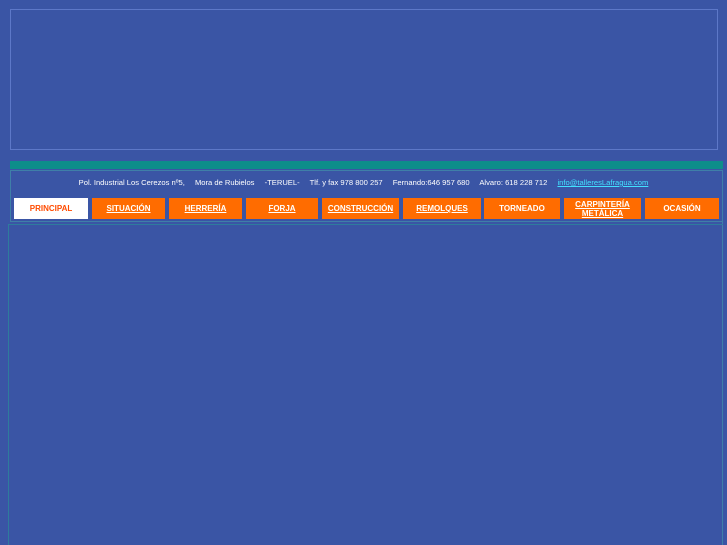  What do you see at coordinates (282, 208) in the screenshot?
I see `nav-forja: FORJA` at bounding box center [282, 208].